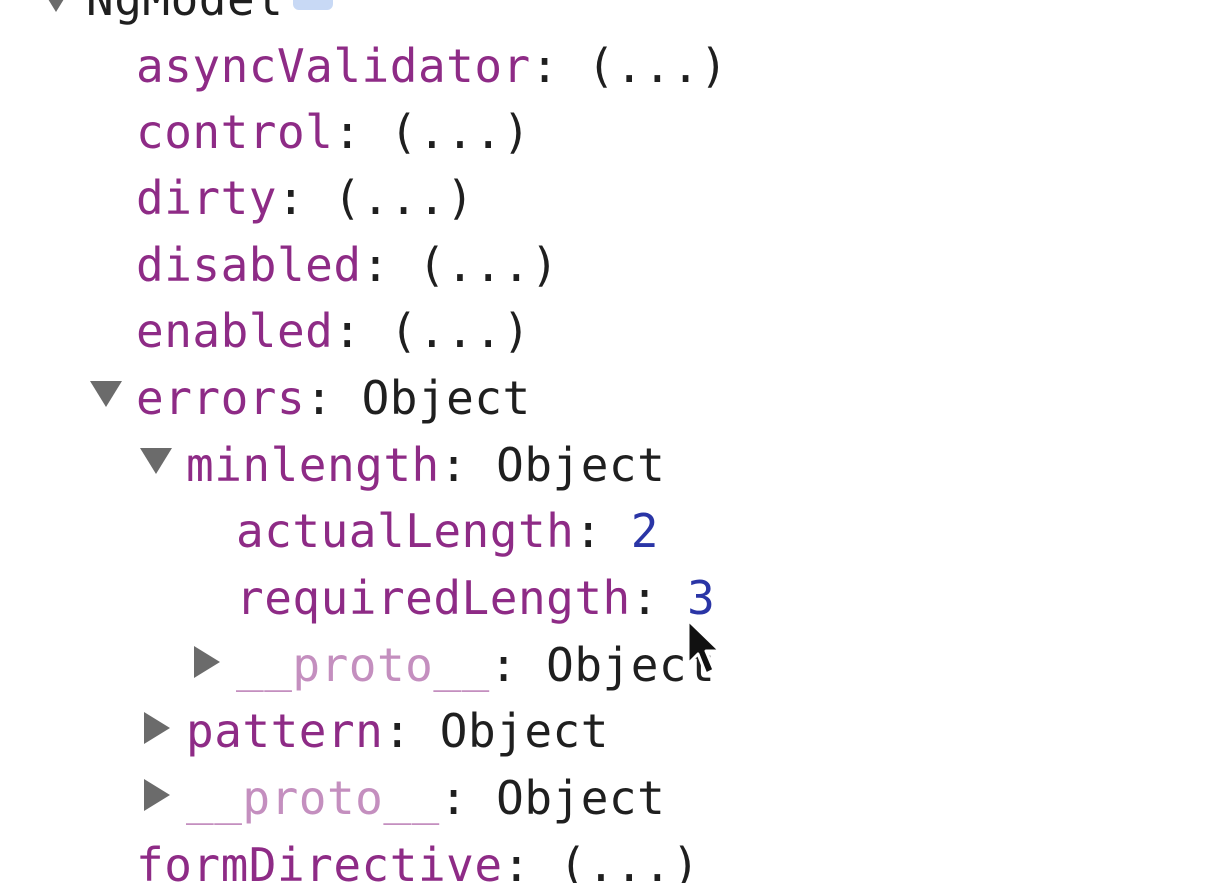 The image size is (1216, 883). Describe the element at coordinates (285, 731) in the screenshot. I see `property-key: pattern` at that location.